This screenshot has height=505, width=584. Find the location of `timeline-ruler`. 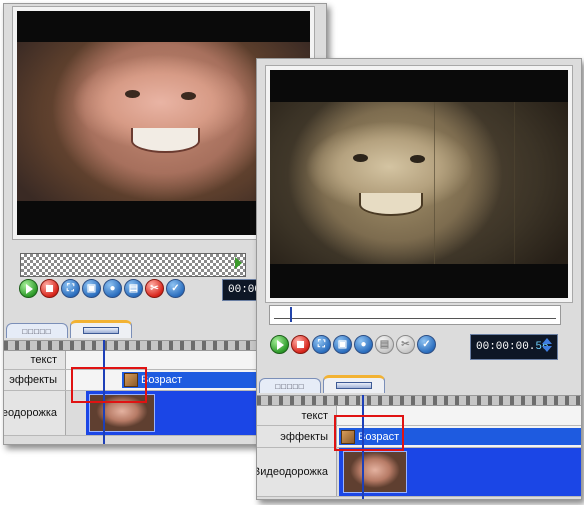

timeline-ruler is located at coordinates (419, 400).